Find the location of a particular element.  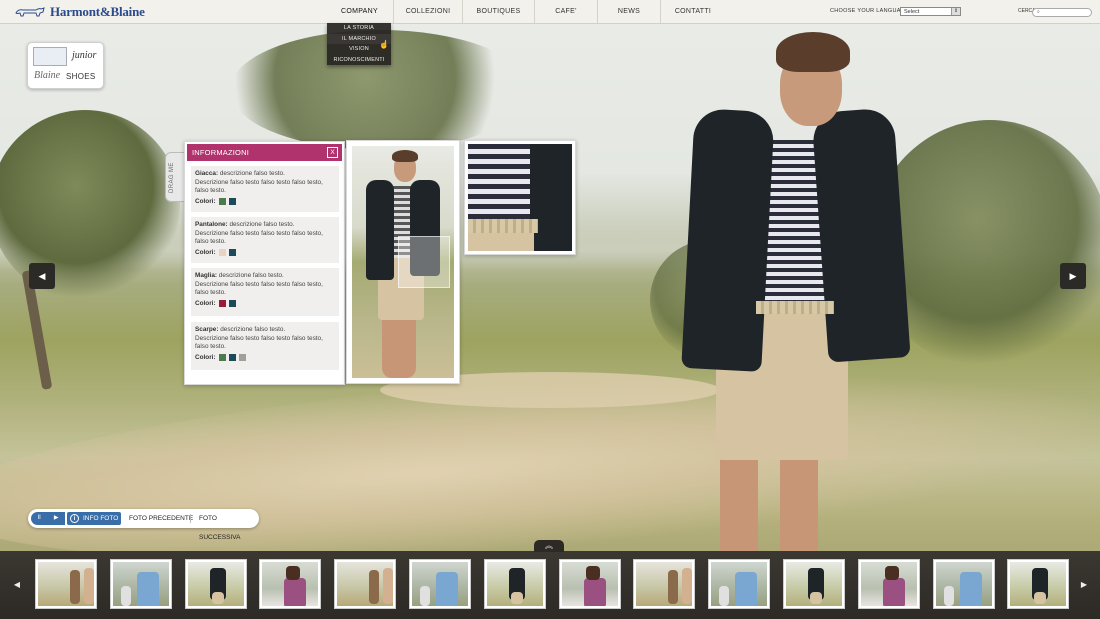

zoom-lens is located at coordinates (424, 262).